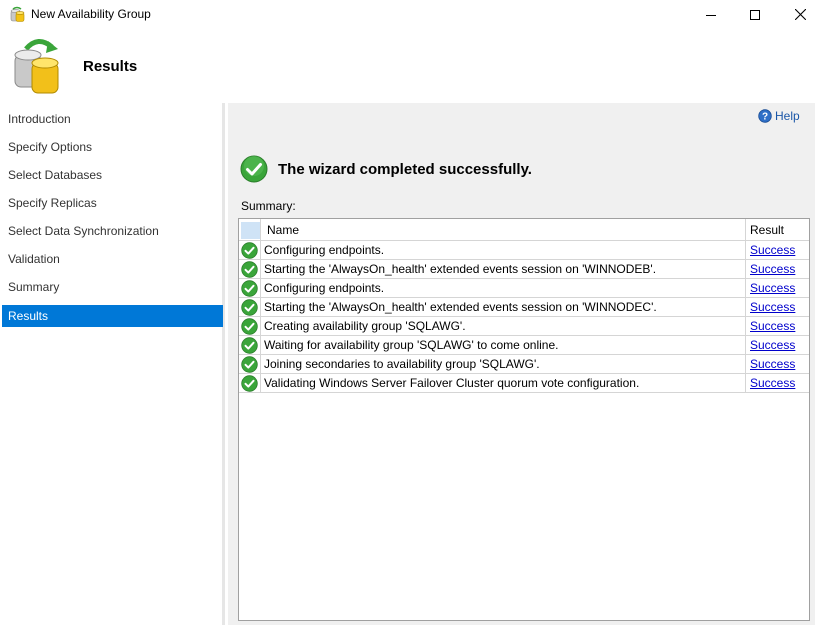 Image resolution: width=815 pixels, height=625 pixels. I want to click on summary-label: Summary:, so click(268, 206).